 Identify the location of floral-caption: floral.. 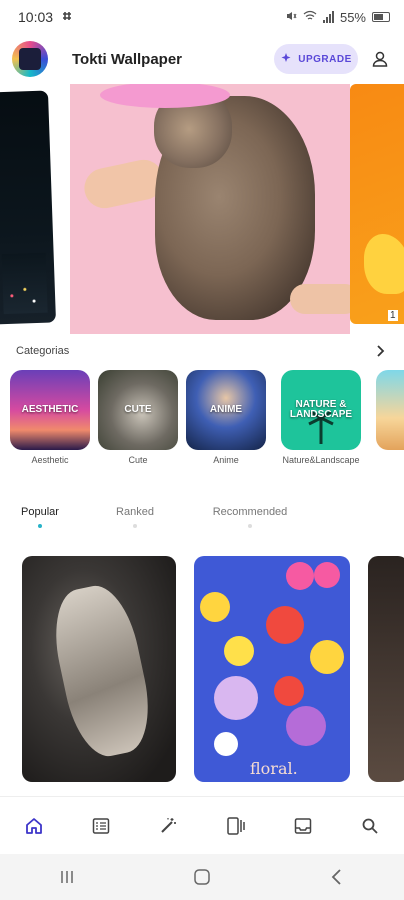
(274, 768).